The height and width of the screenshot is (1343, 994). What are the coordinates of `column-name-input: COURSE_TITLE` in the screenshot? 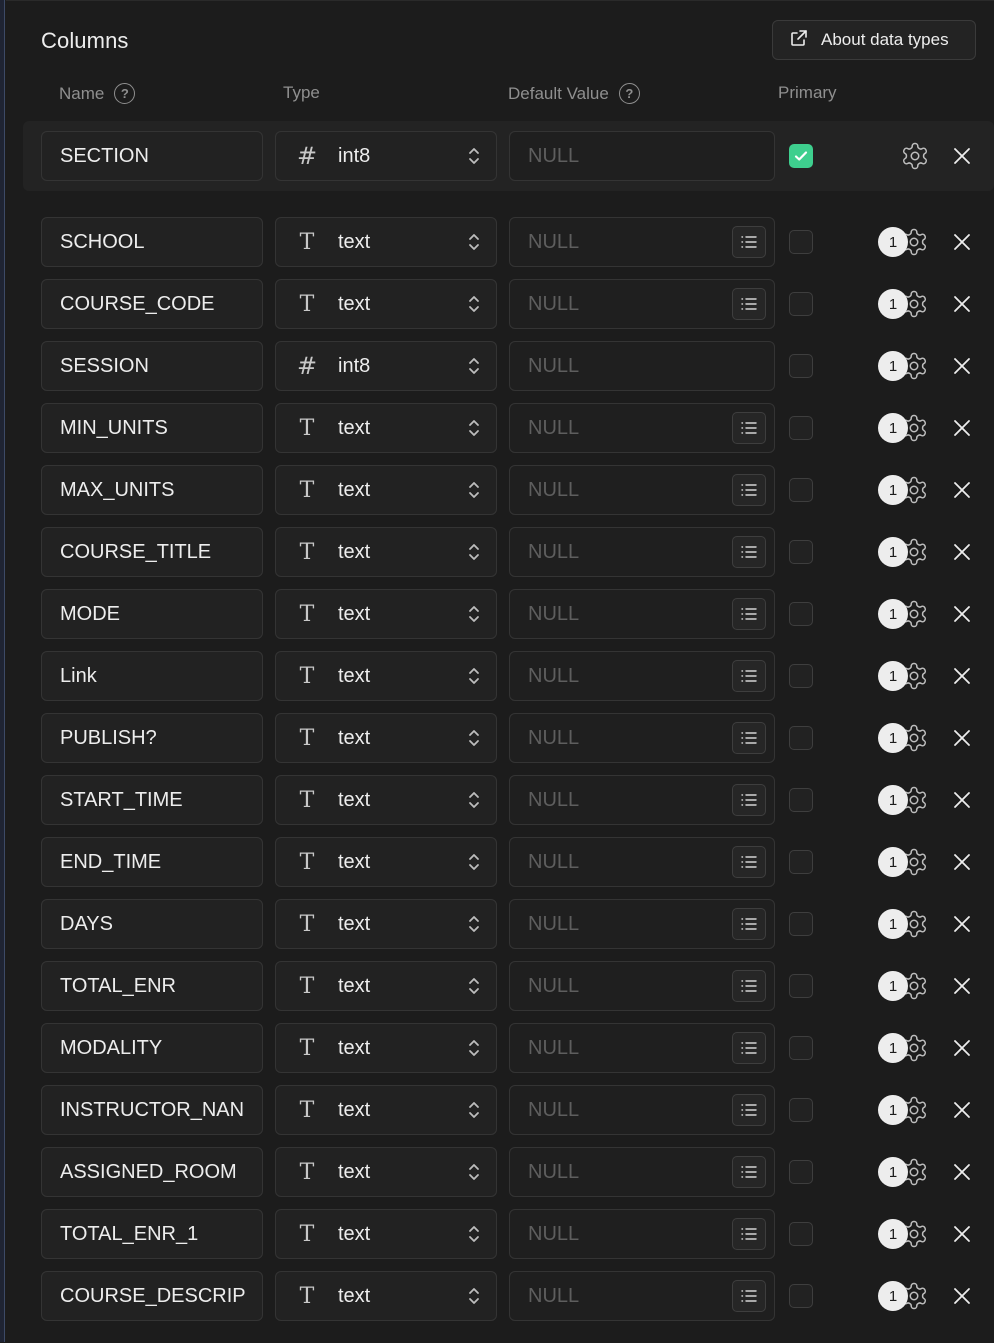 It's located at (152, 552).